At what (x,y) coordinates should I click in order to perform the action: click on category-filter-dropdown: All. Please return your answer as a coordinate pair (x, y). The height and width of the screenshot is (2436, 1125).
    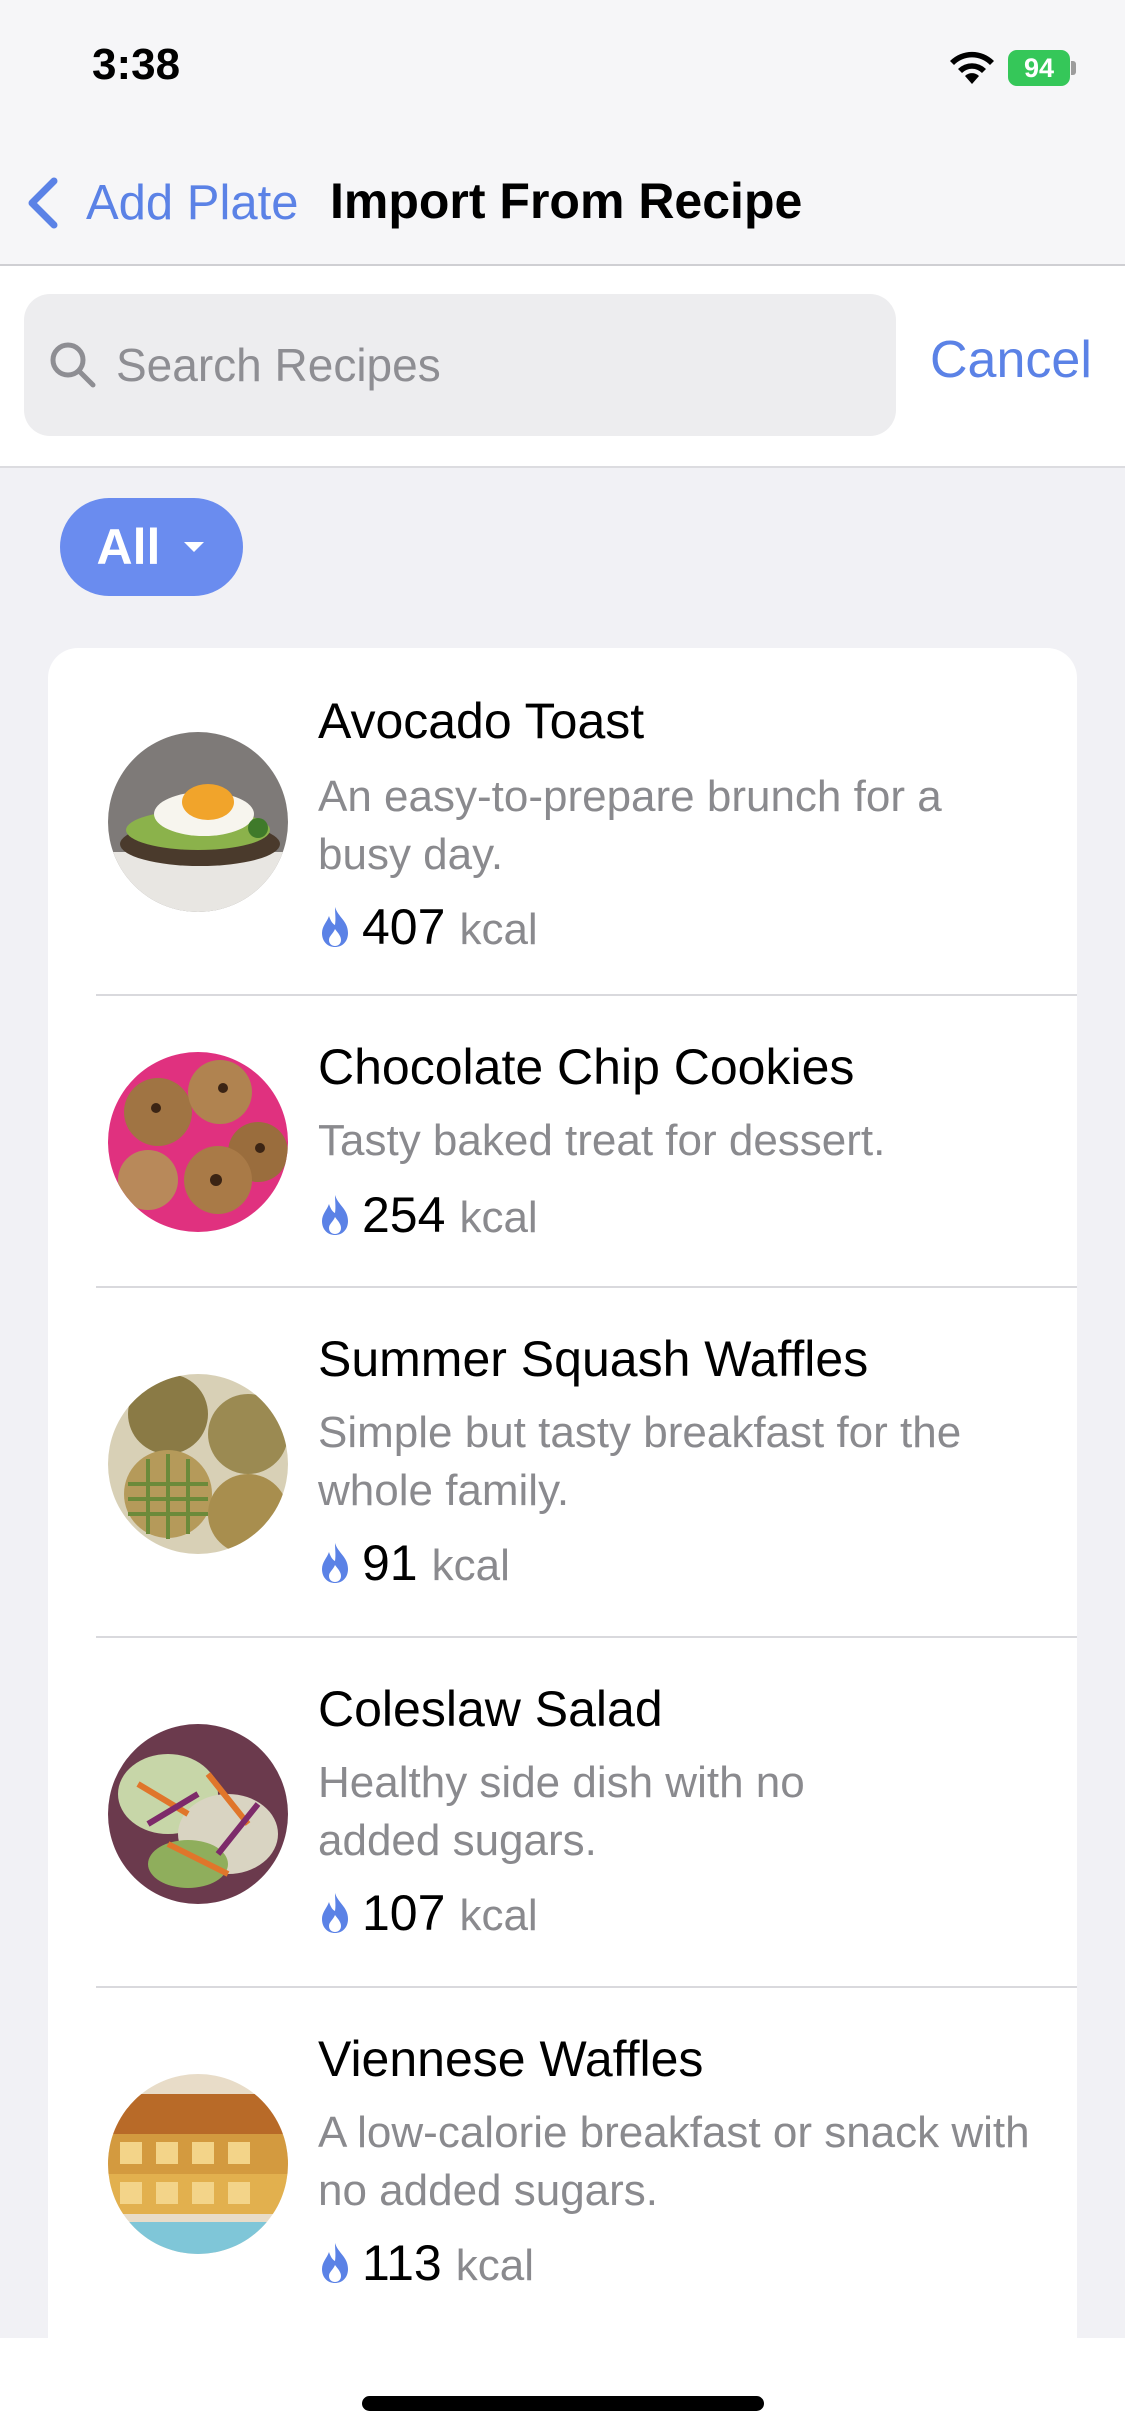
    Looking at the image, I should click on (151, 547).